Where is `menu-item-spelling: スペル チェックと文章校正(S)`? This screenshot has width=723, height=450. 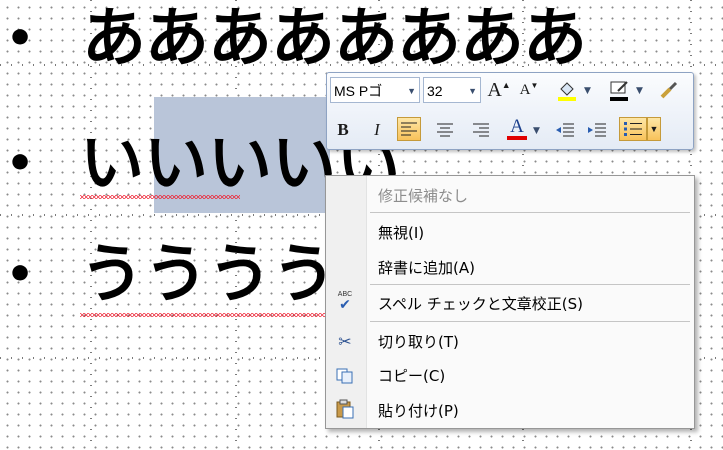
menu-item-spelling: スペル チェックと文章校正(S) is located at coordinates (480, 303).